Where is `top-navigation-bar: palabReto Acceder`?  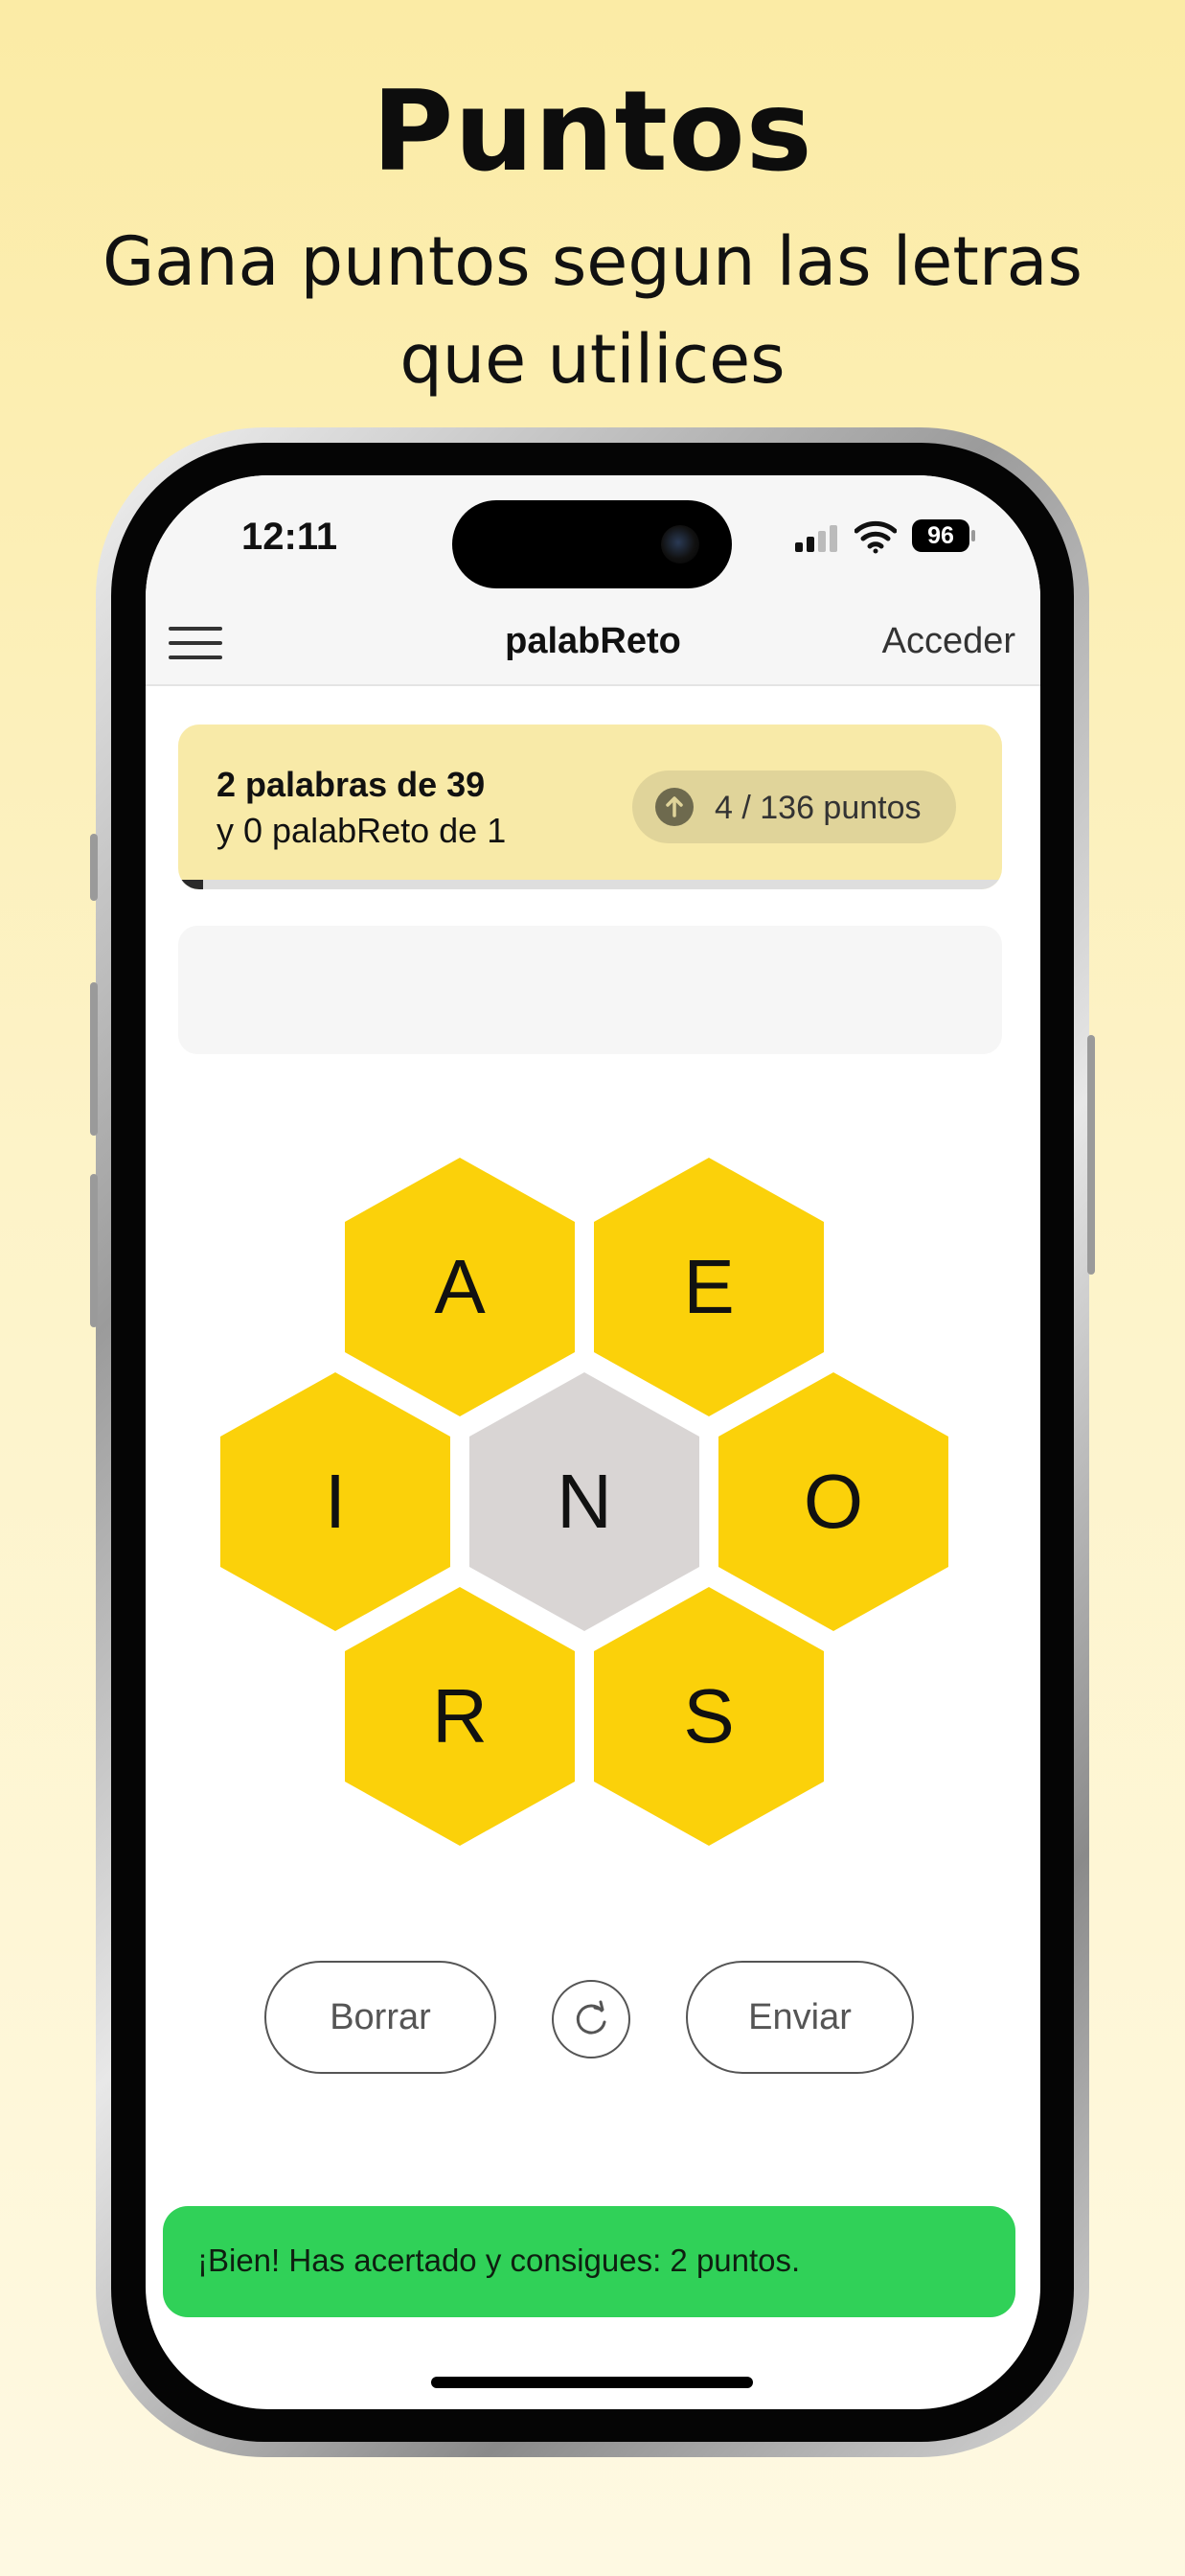
top-navigation-bar: palabReto Acceder is located at coordinates (593, 643).